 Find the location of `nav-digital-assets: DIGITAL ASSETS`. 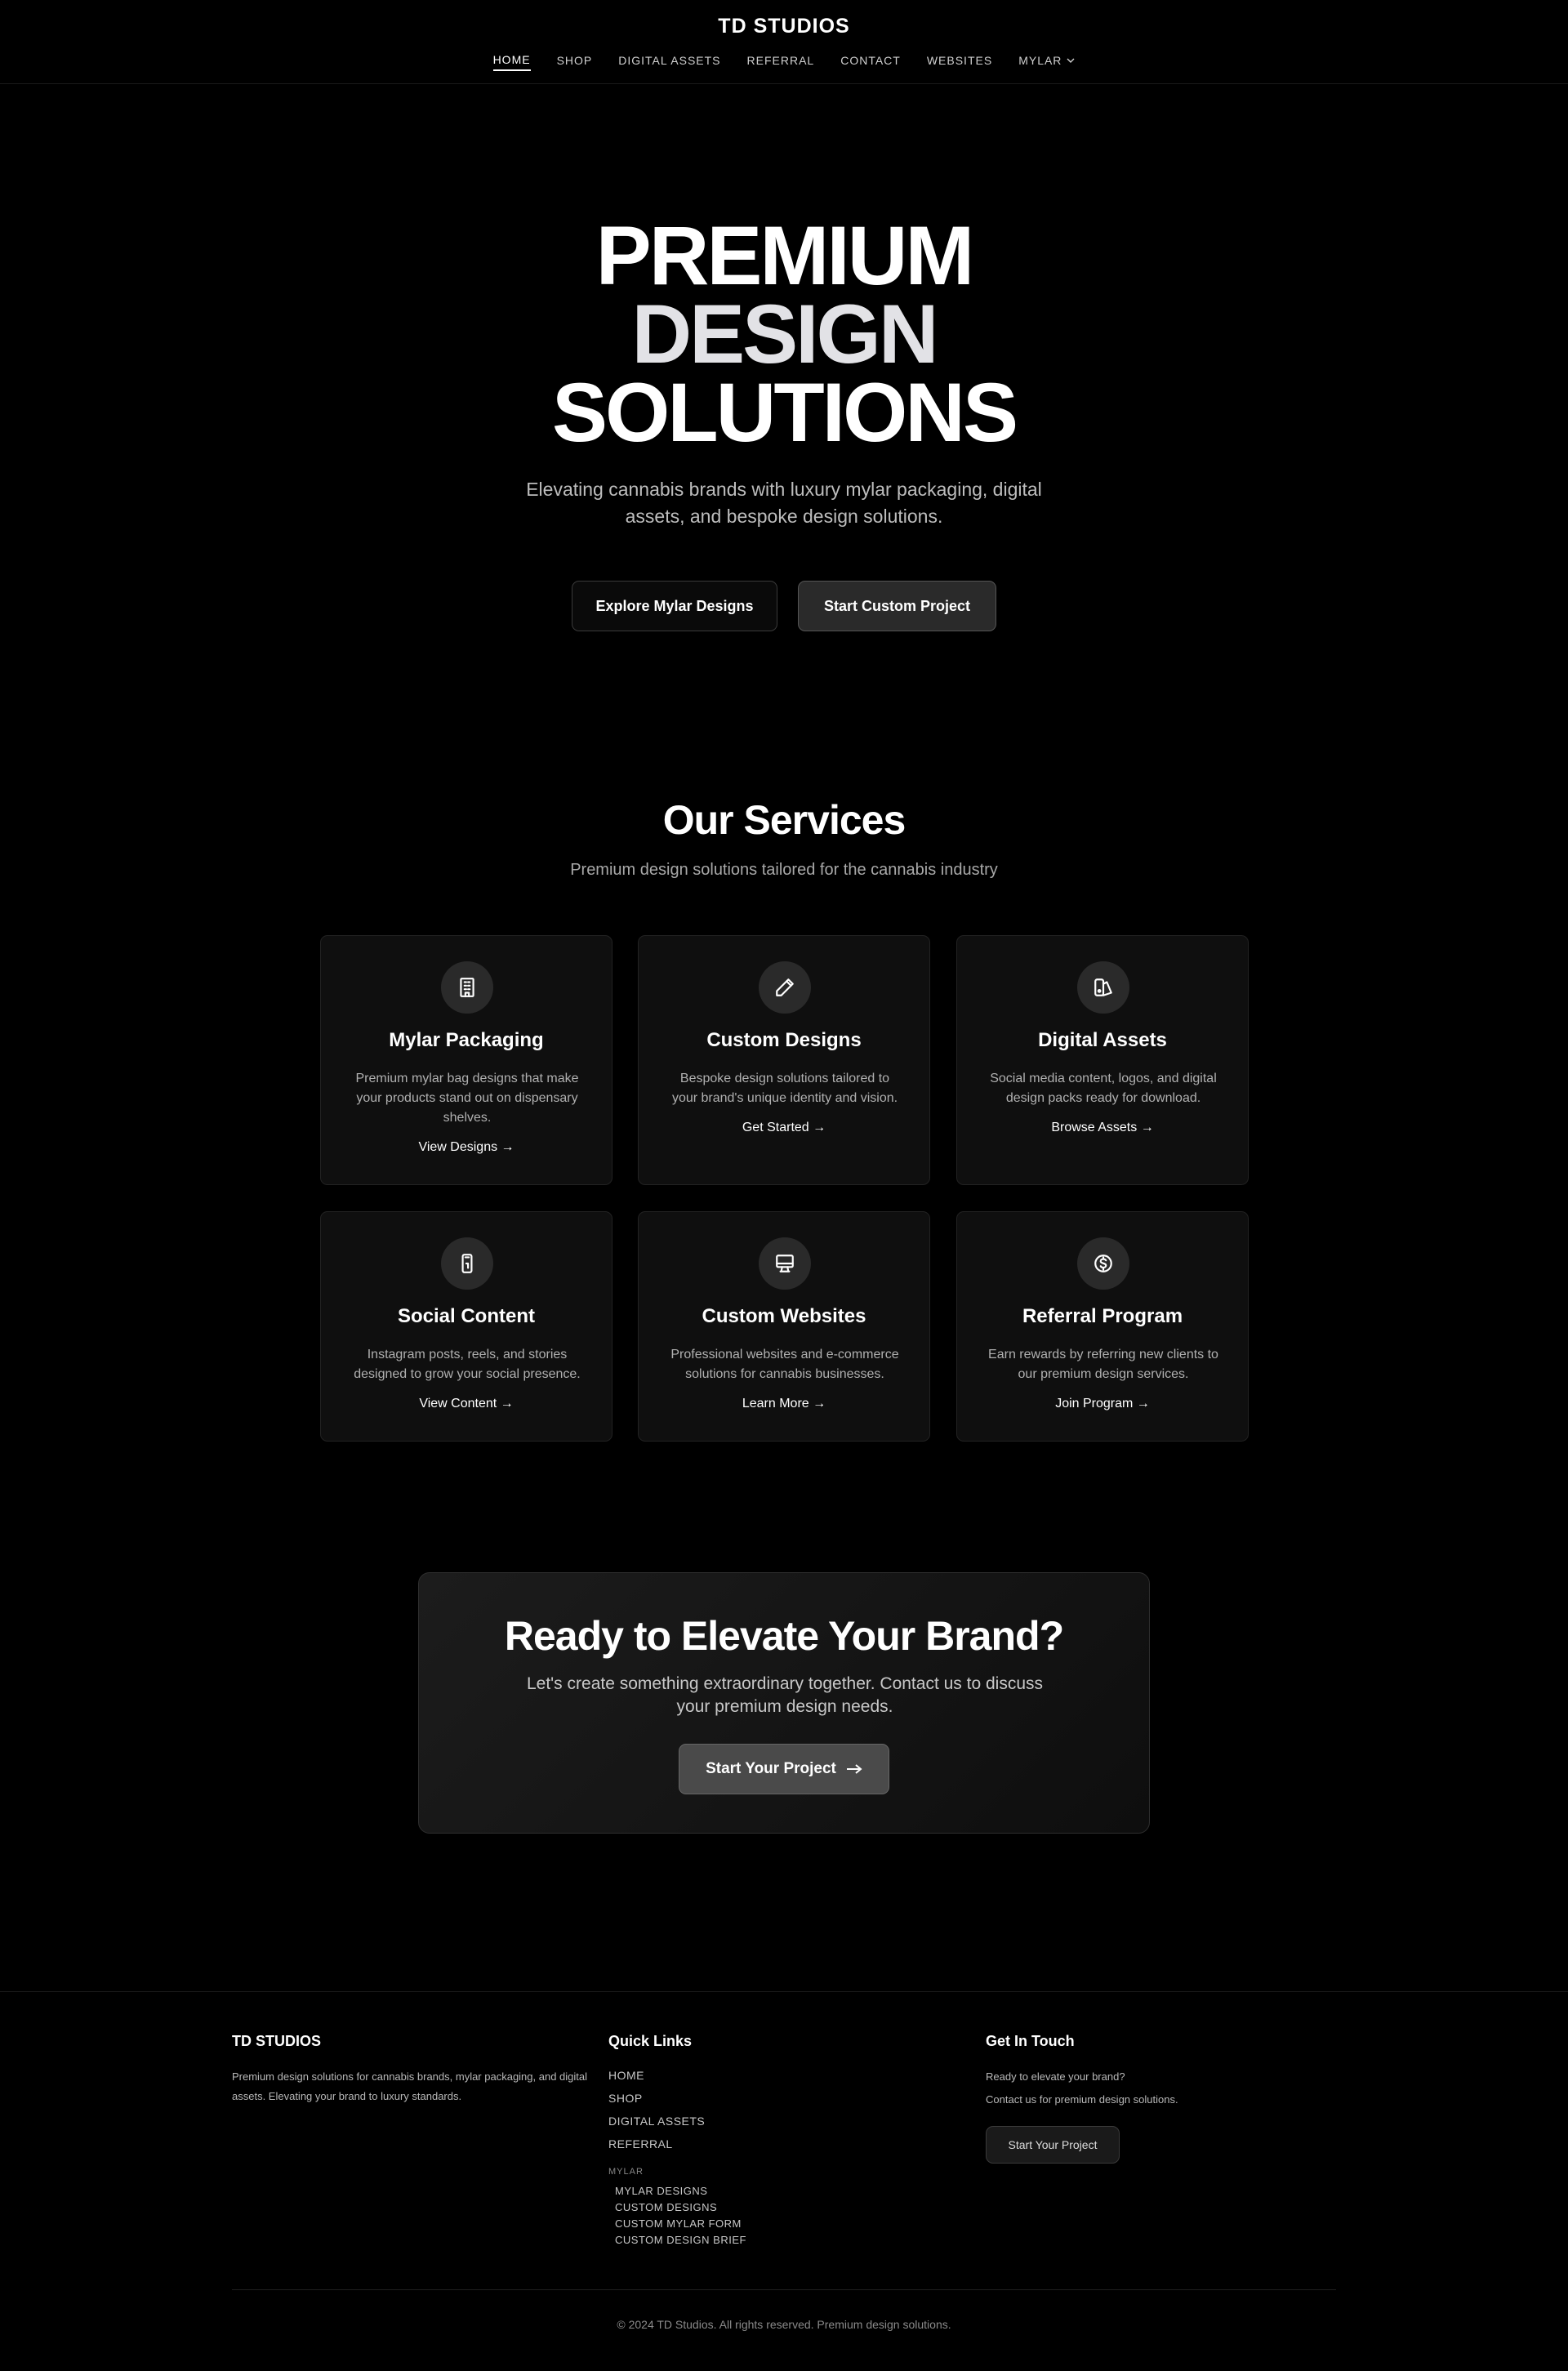

nav-digital-assets: DIGITAL ASSETS is located at coordinates (669, 62).